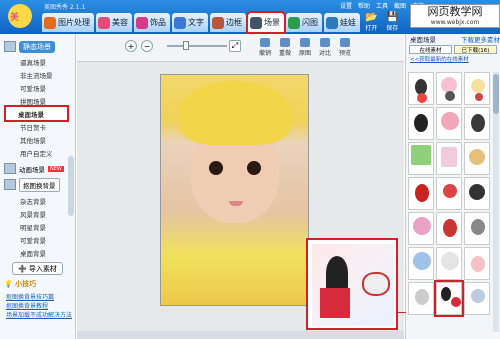 The image size is (500, 339). Describe the element at coordinates (37, 213) in the screenshot. I see `bg-item-scenery: 风景背景` at that location.